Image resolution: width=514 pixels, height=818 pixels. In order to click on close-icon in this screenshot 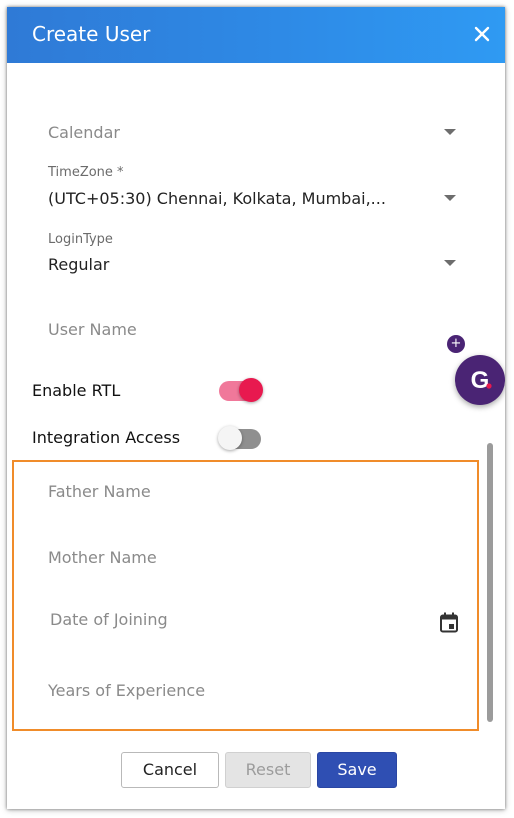, I will do `click(482, 34)`.